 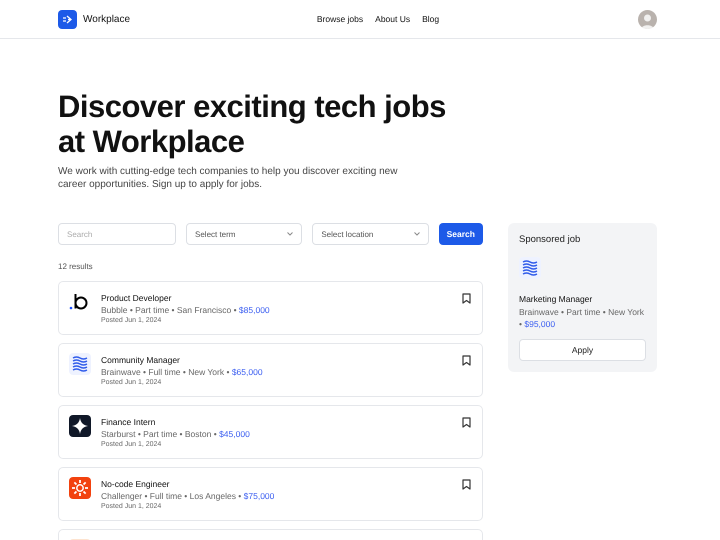 What do you see at coordinates (247, 372) in the screenshot?
I see `job-salary: $65,000` at bounding box center [247, 372].